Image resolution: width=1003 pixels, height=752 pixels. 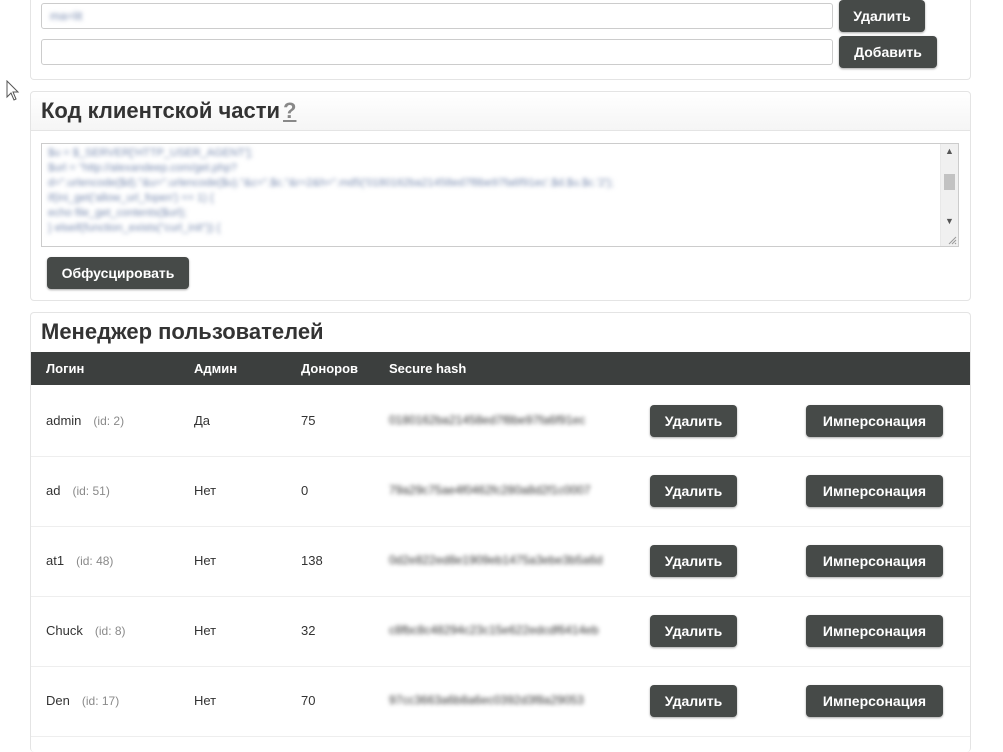 I want to click on user-login: ad (id: 51), so click(x=78, y=490).